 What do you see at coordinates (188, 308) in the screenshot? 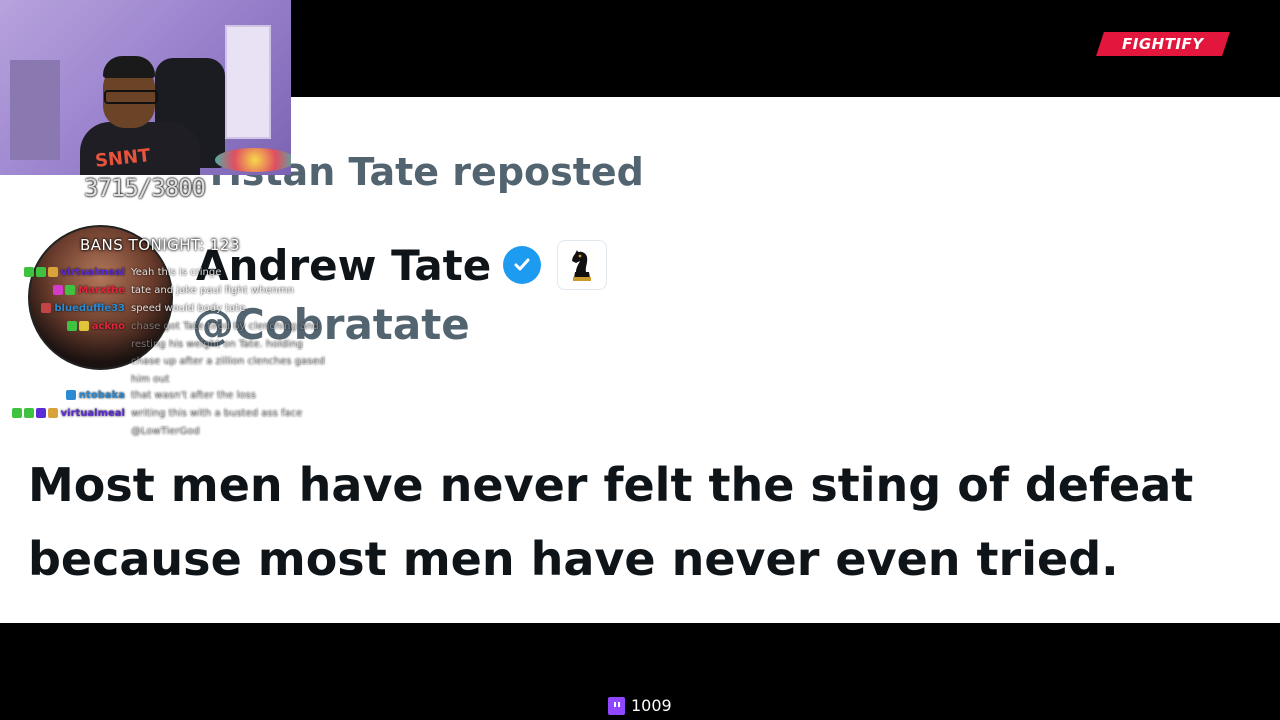
I see `chat-text: speed would body tate` at bounding box center [188, 308].